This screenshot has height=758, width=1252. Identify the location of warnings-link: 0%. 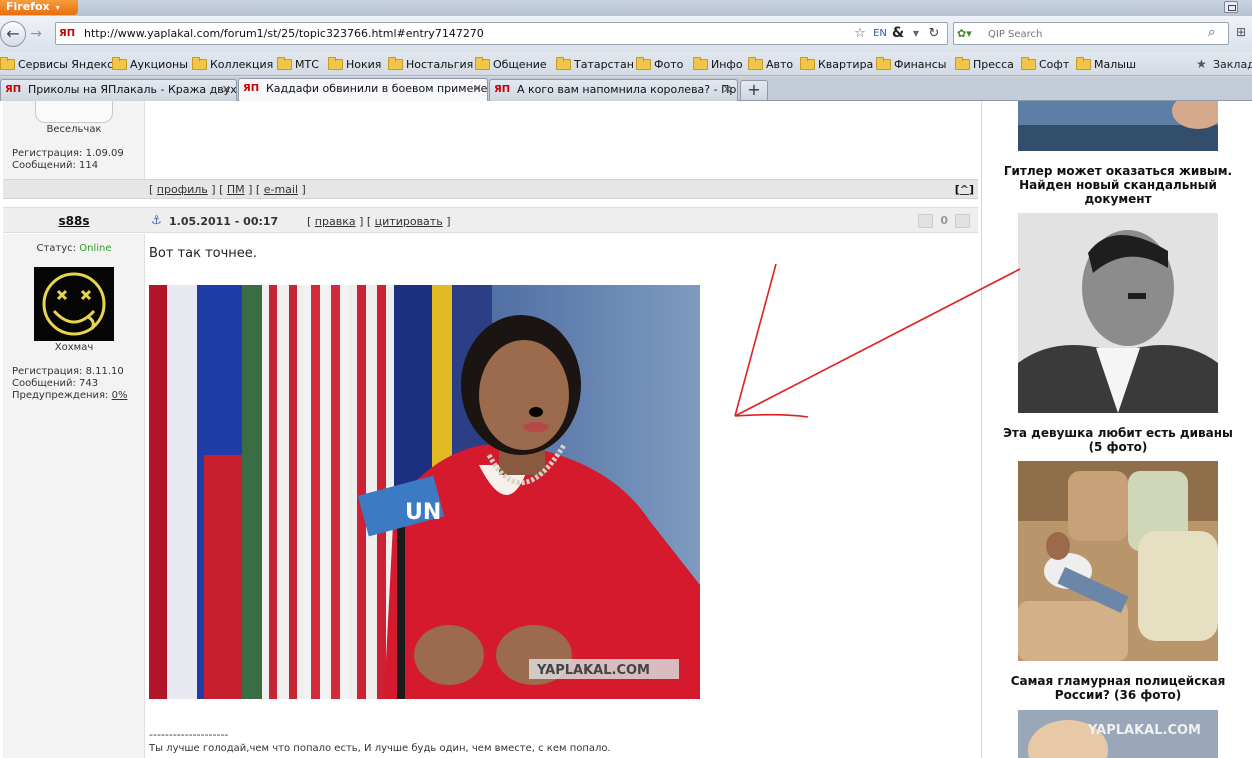
(120, 395).